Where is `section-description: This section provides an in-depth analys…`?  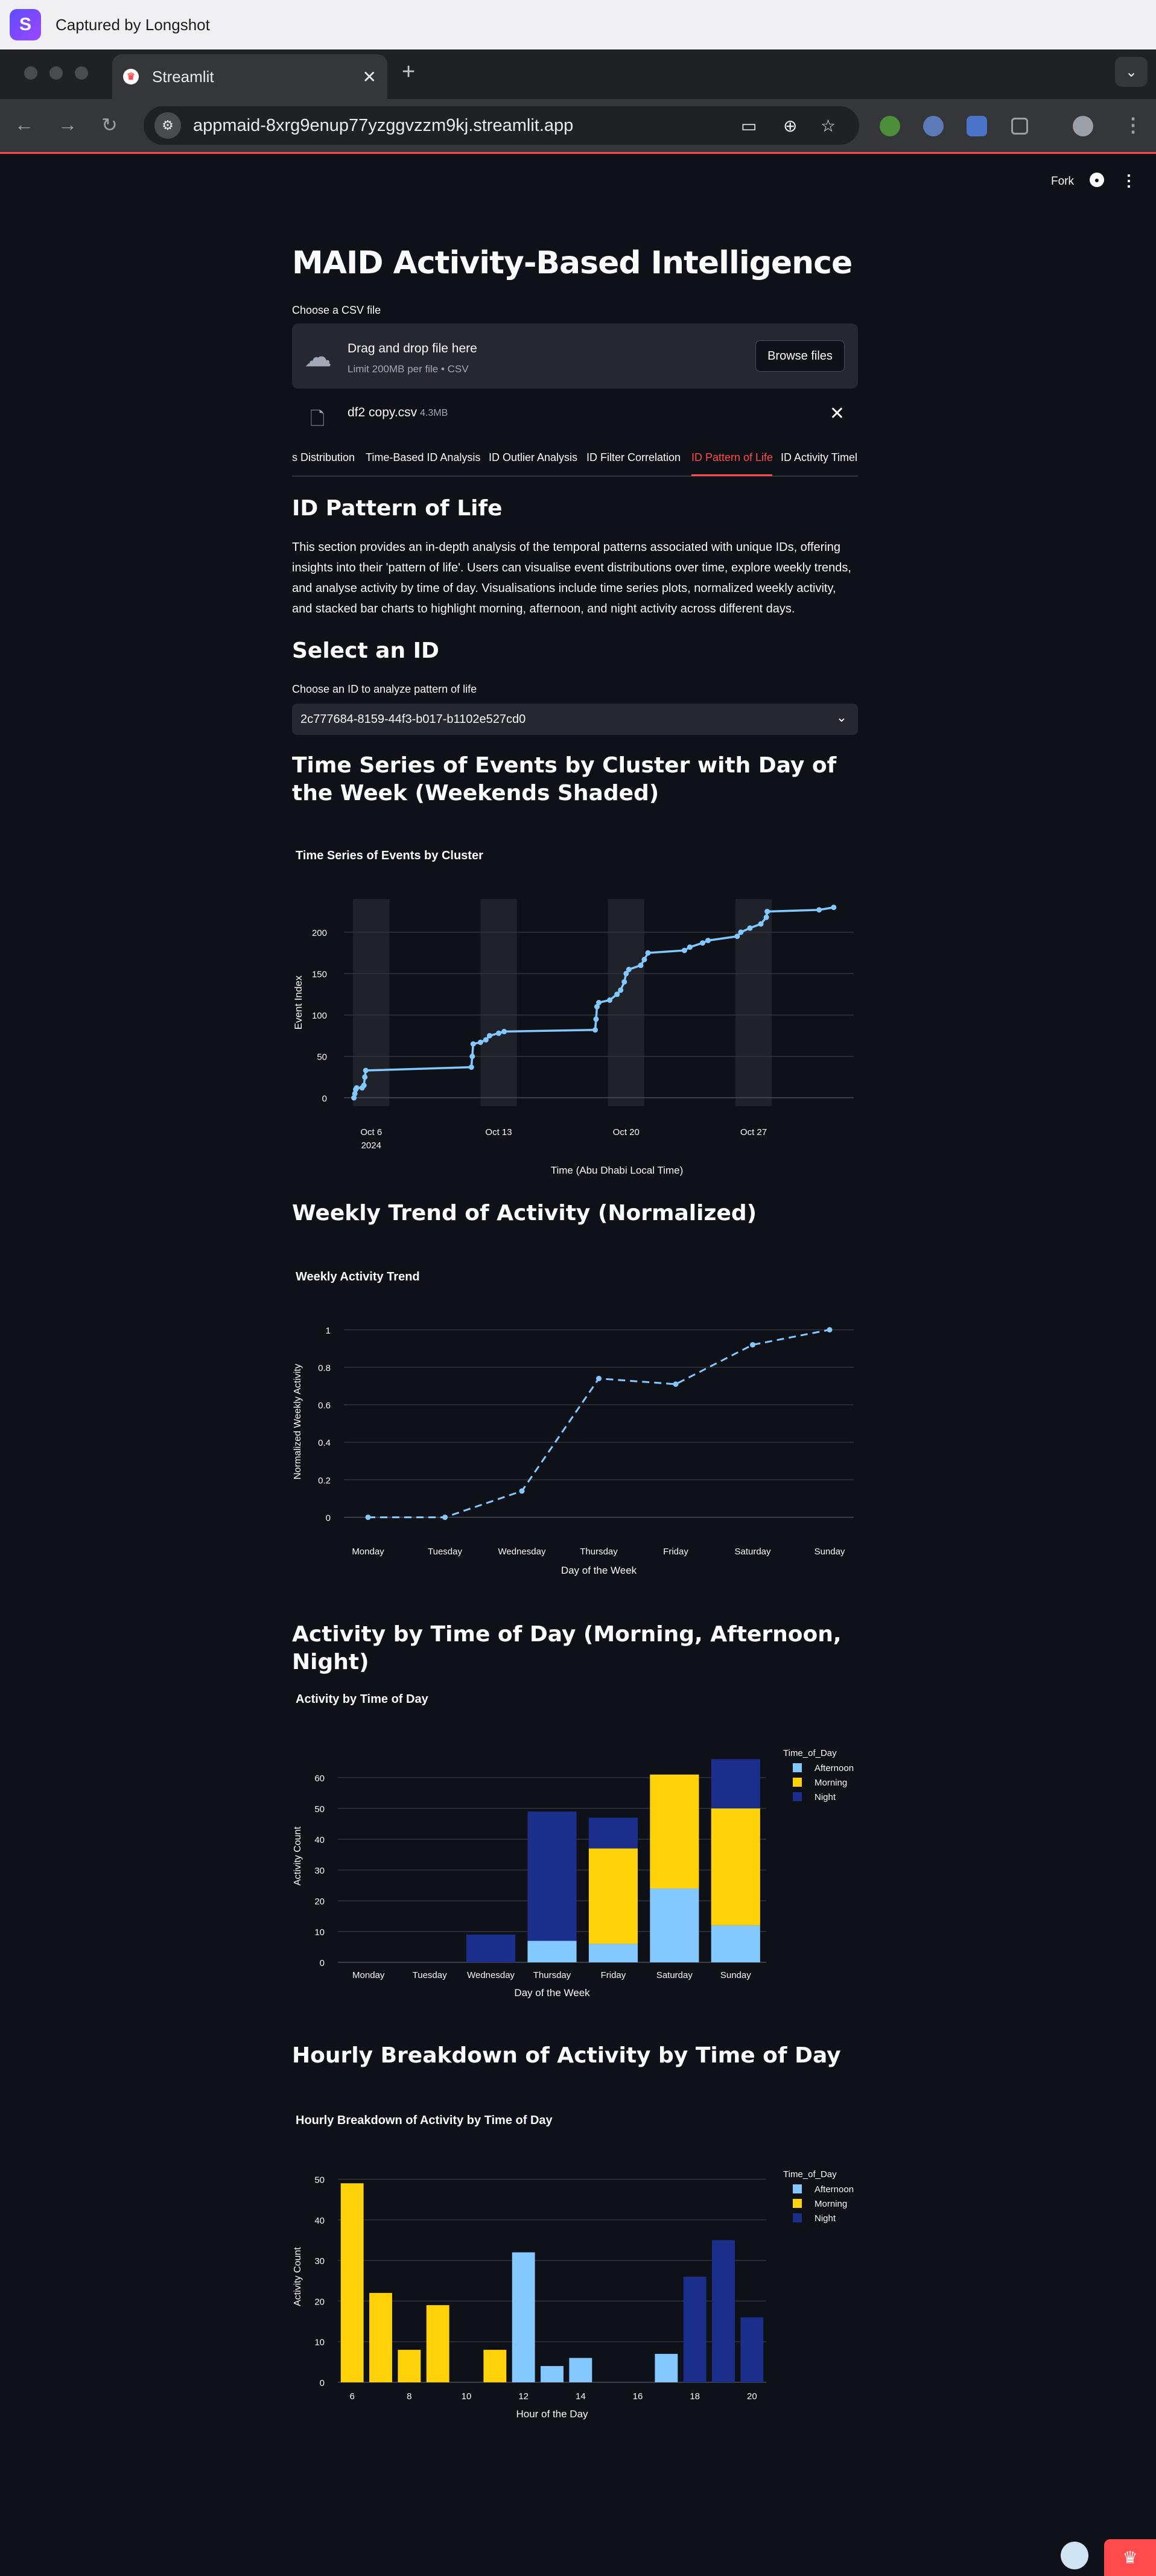
section-description: This section provides an in-depth analys… is located at coordinates (571, 578).